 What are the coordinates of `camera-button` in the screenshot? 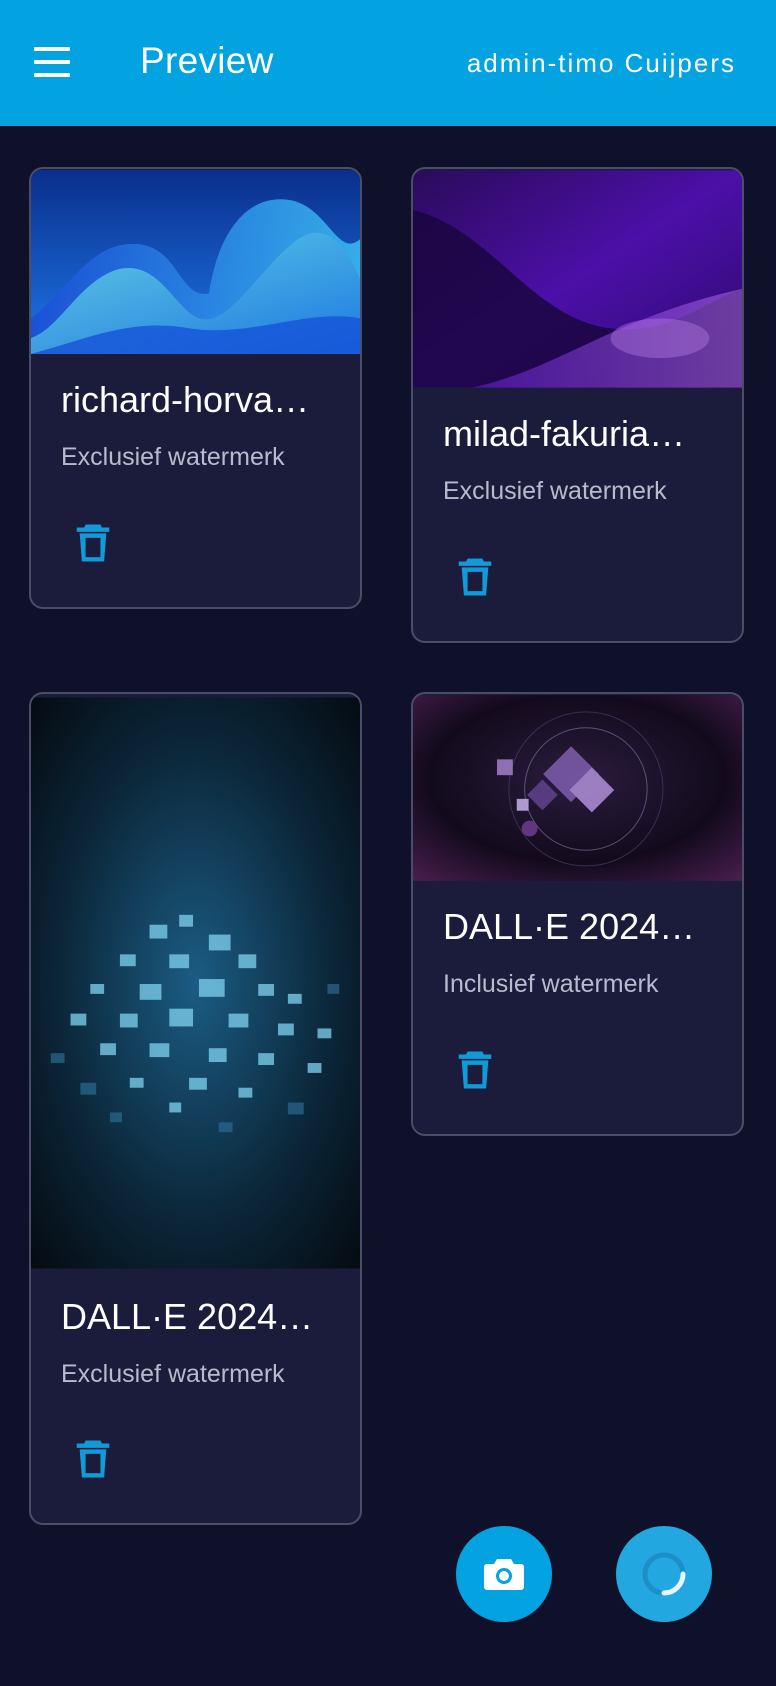 It's located at (504, 1574).